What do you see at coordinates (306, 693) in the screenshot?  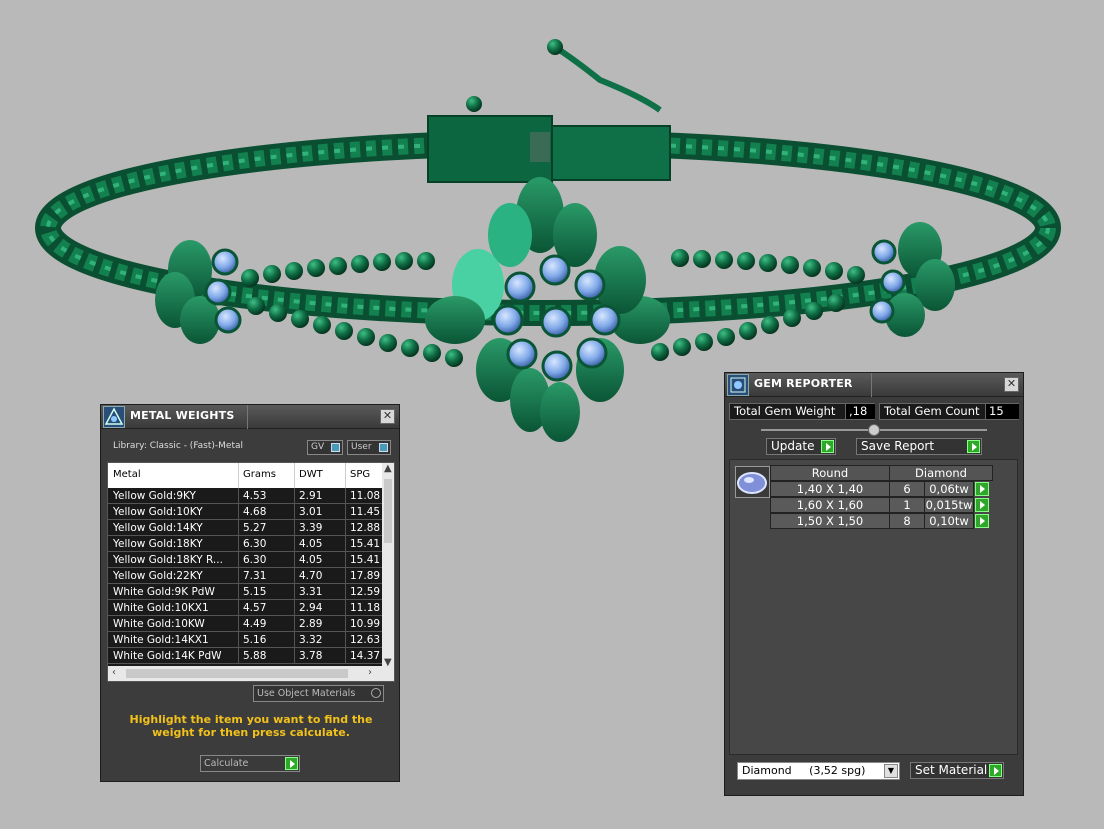 I see `use-object-materials-label: Use Object Materials` at bounding box center [306, 693].